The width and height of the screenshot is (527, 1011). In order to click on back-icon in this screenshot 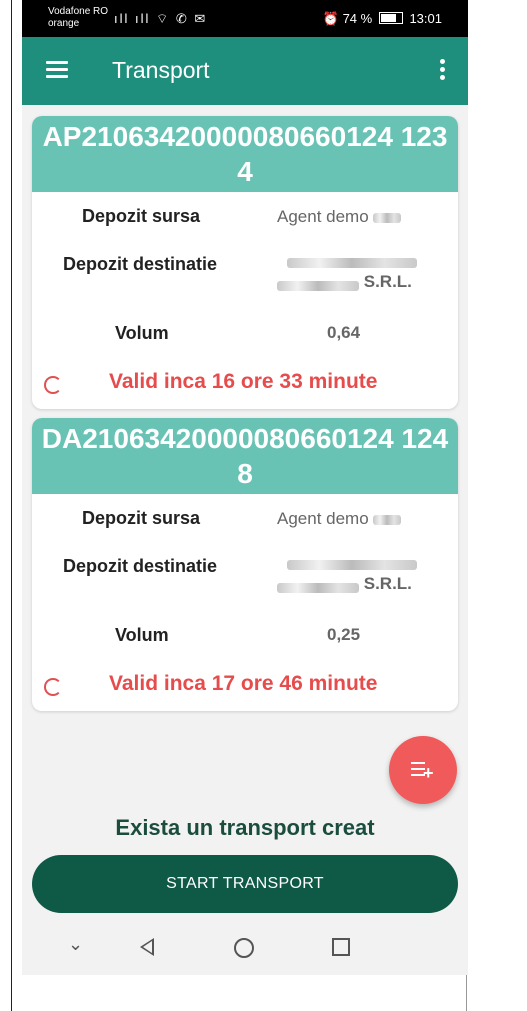, I will do `click(147, 947)`.